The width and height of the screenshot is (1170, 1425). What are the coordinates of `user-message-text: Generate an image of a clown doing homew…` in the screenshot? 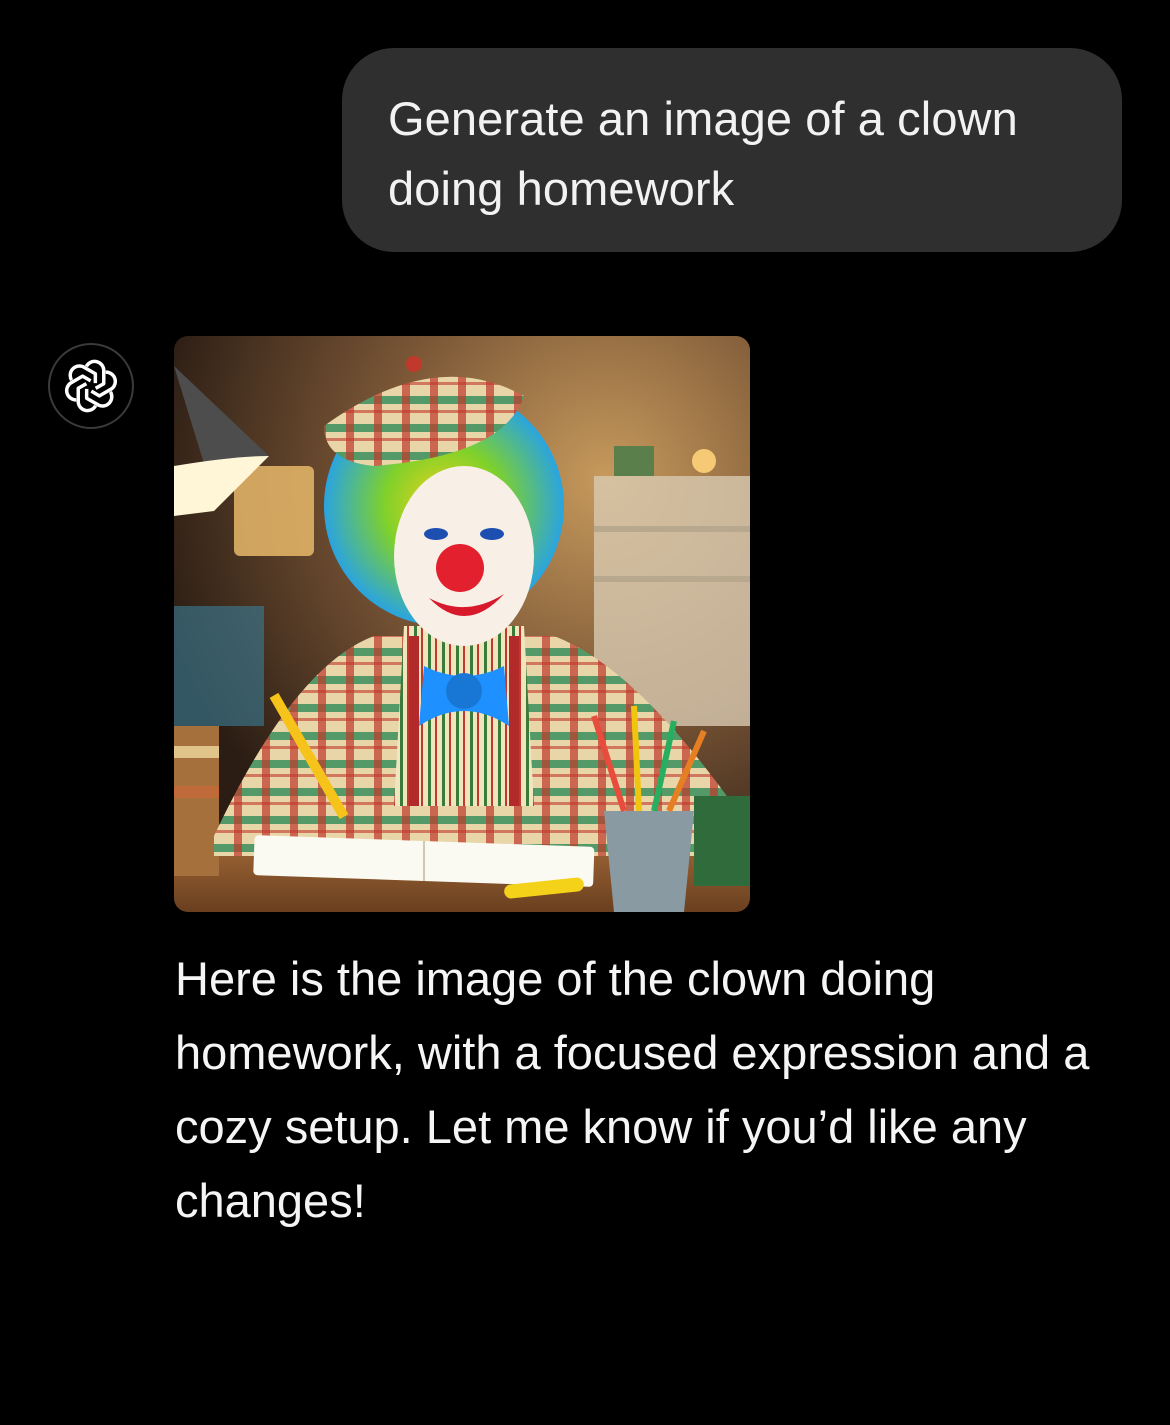 It's located at (703, 153).